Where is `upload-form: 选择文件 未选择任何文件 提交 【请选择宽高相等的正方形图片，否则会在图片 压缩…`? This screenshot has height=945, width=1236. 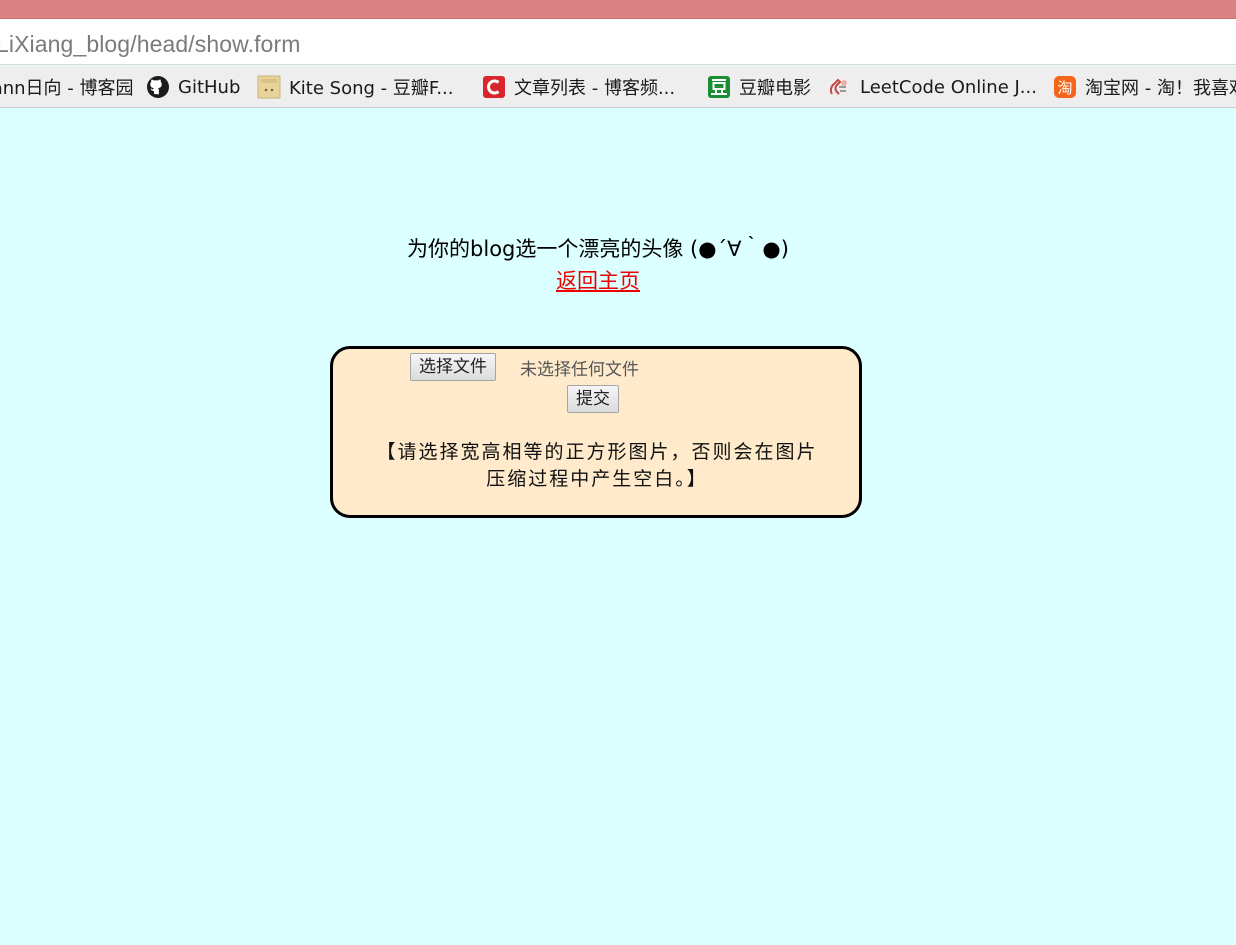
upload-form: 选择文件 未选择任何文件 提交 【请选择宽高相等的正方形图片，否则会在图片 压缩… is located at coordinates (596, 432).